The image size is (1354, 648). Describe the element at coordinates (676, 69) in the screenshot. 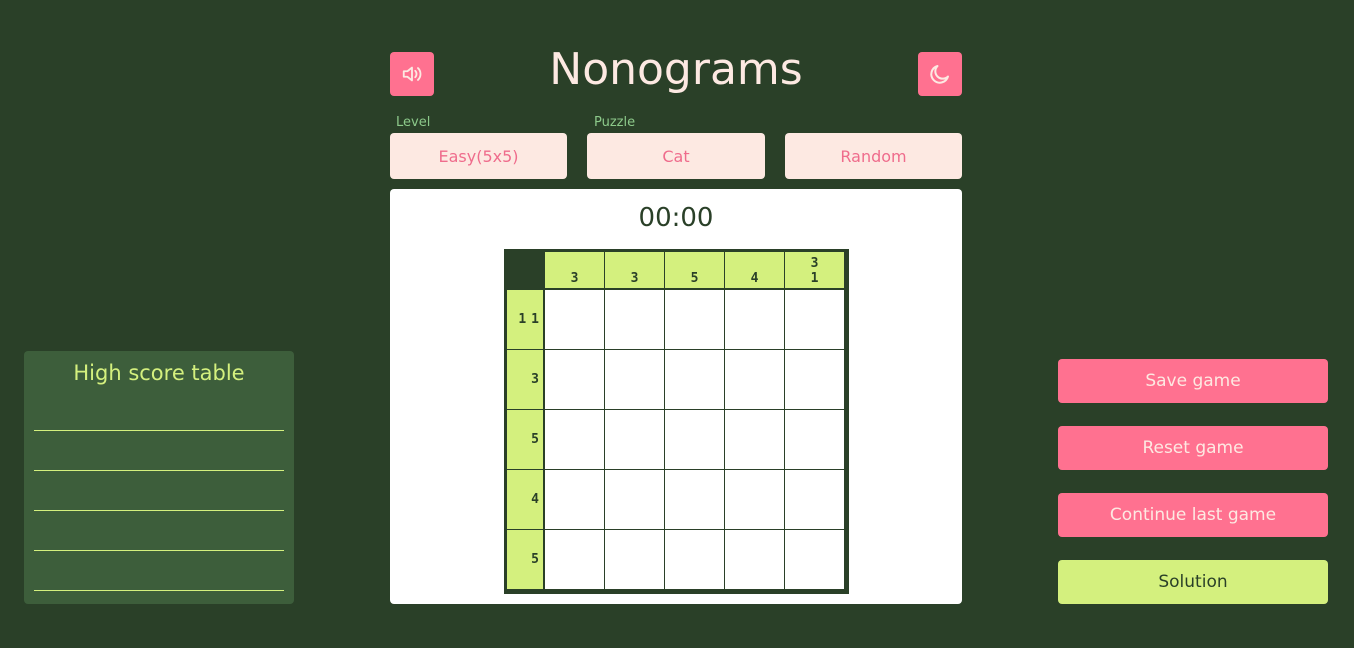

I see `page-title: Nonograms` at that location.